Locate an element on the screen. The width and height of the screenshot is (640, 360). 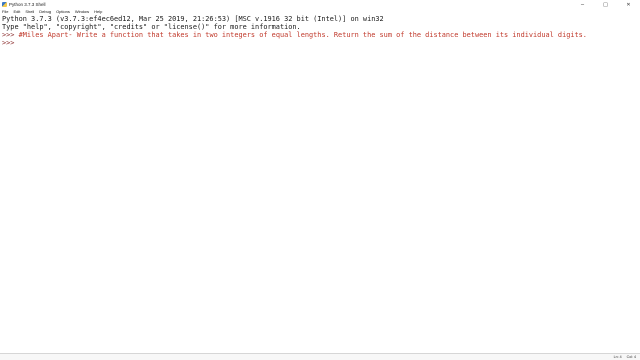
window-controls: ─ □ ✕ is located at coordinates (605, 4).